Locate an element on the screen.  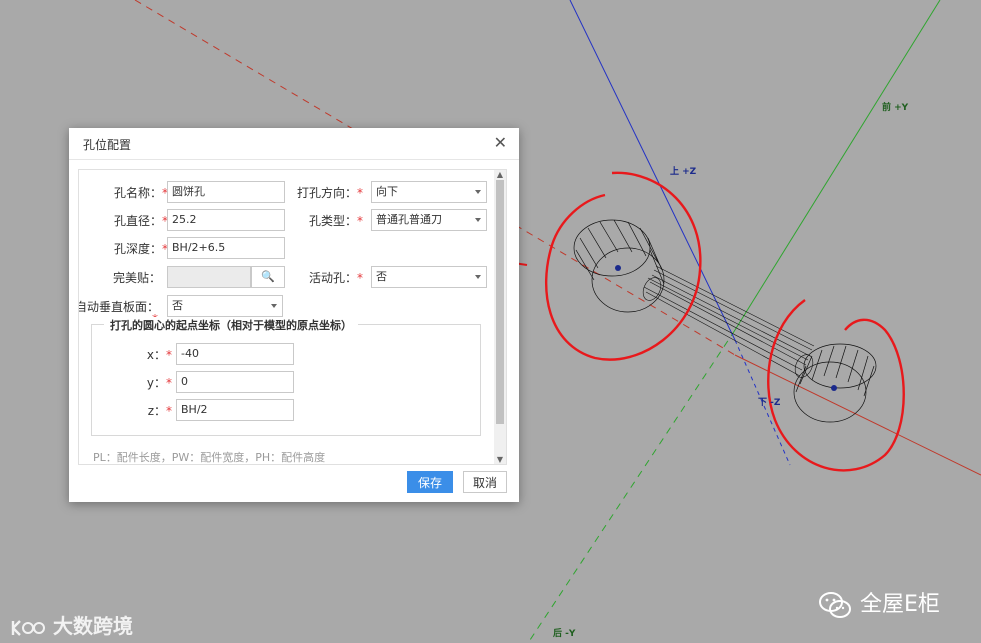
right-disc-center is located at coordinates (834, 388).